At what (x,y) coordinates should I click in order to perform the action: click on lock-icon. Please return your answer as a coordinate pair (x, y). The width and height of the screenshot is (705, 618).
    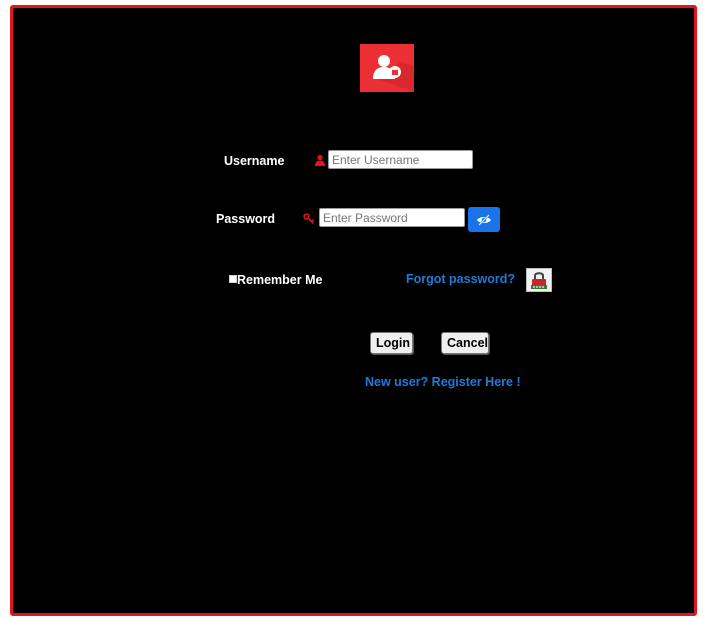
    Looking at the image, I should click on (539, 280).